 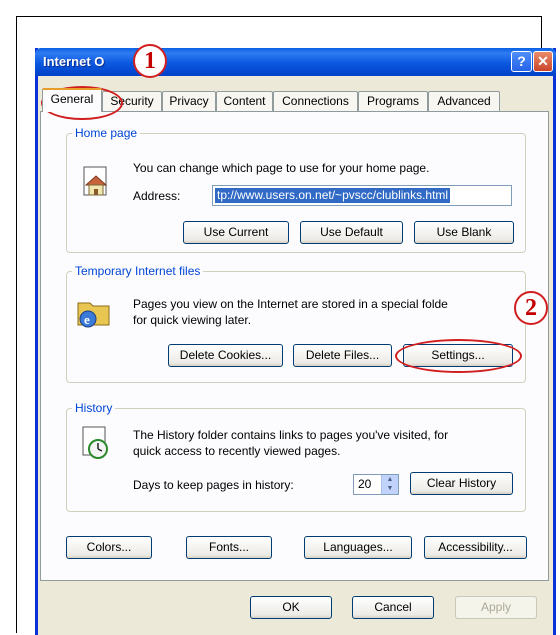 I want to click on window-title: Internet O, so click(x=74, y=61).